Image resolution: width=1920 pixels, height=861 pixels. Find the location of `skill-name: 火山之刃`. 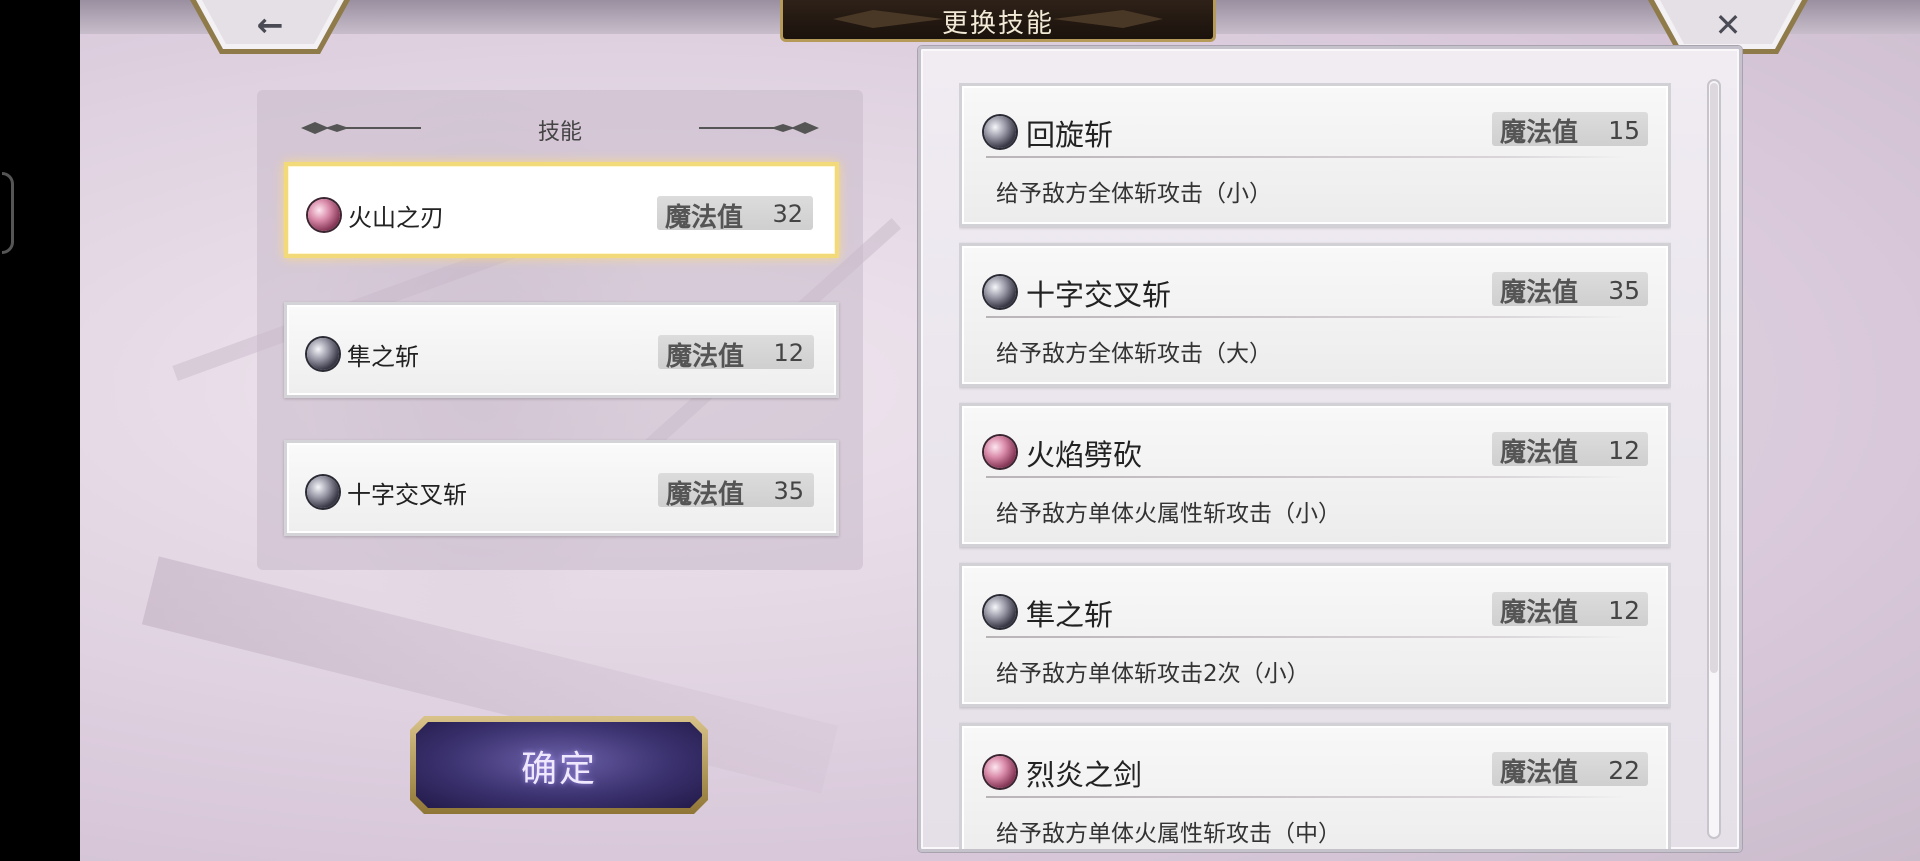

skill-name: 火山之刃 is located at coordinates (396, 218).